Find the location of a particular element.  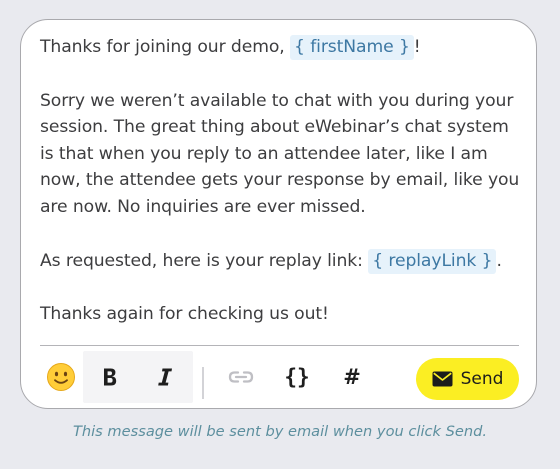

send-button: Send is located at coordinates (467, 379).